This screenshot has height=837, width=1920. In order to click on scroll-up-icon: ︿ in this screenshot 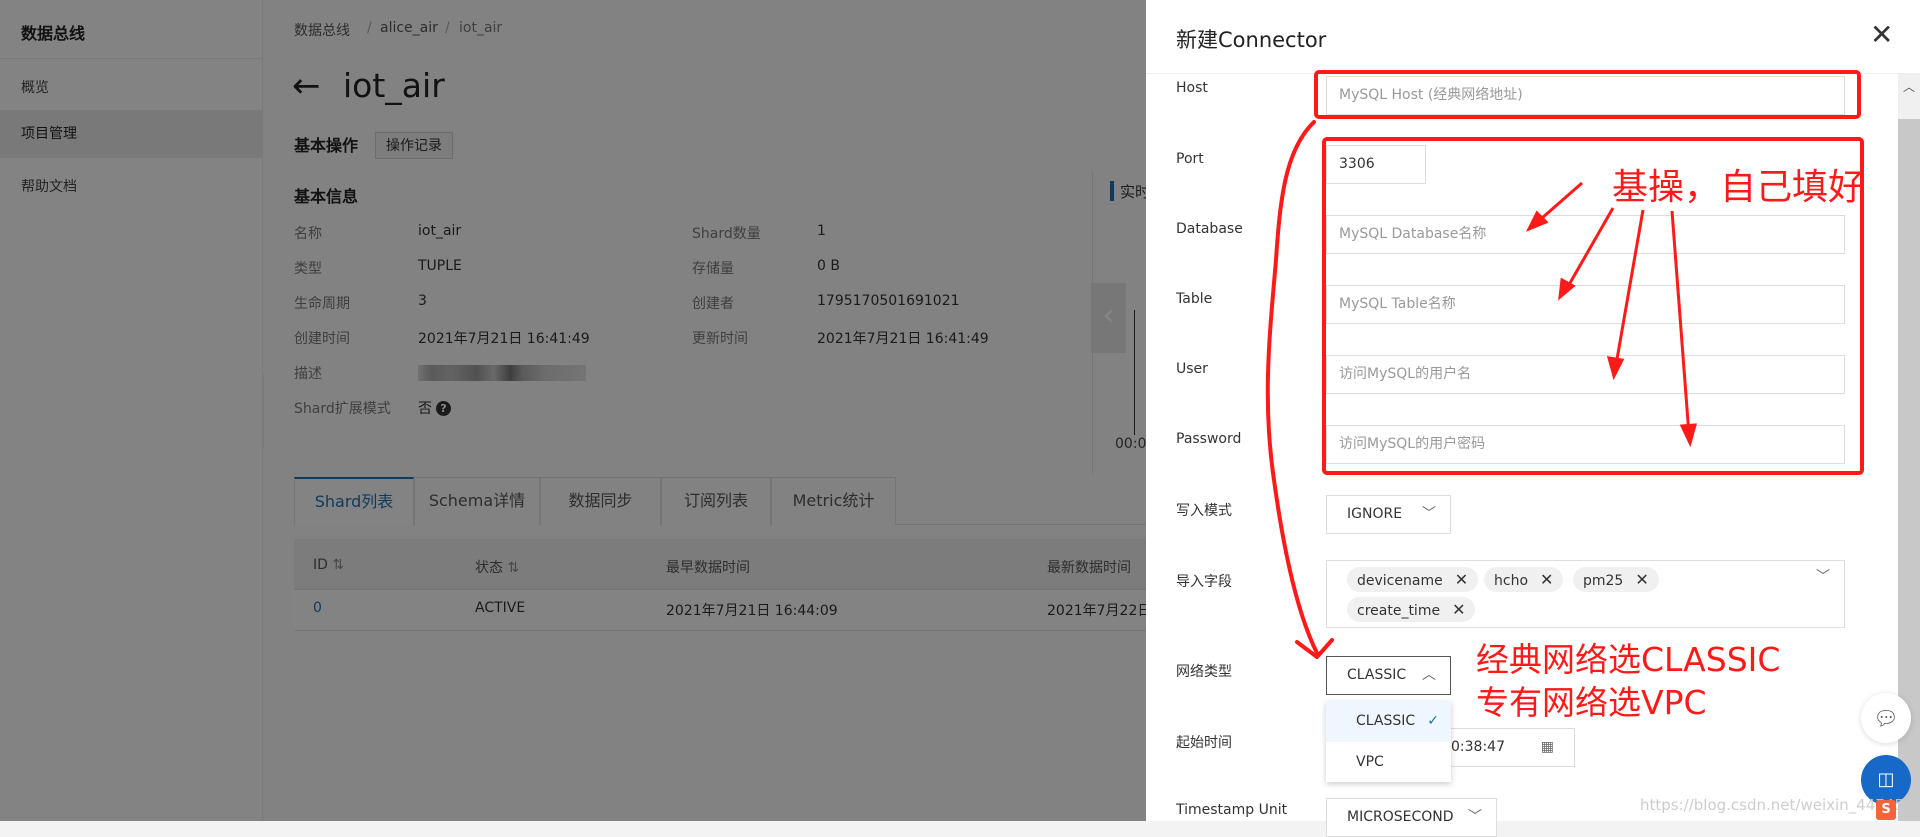, I will do `click(1909, 86)`.